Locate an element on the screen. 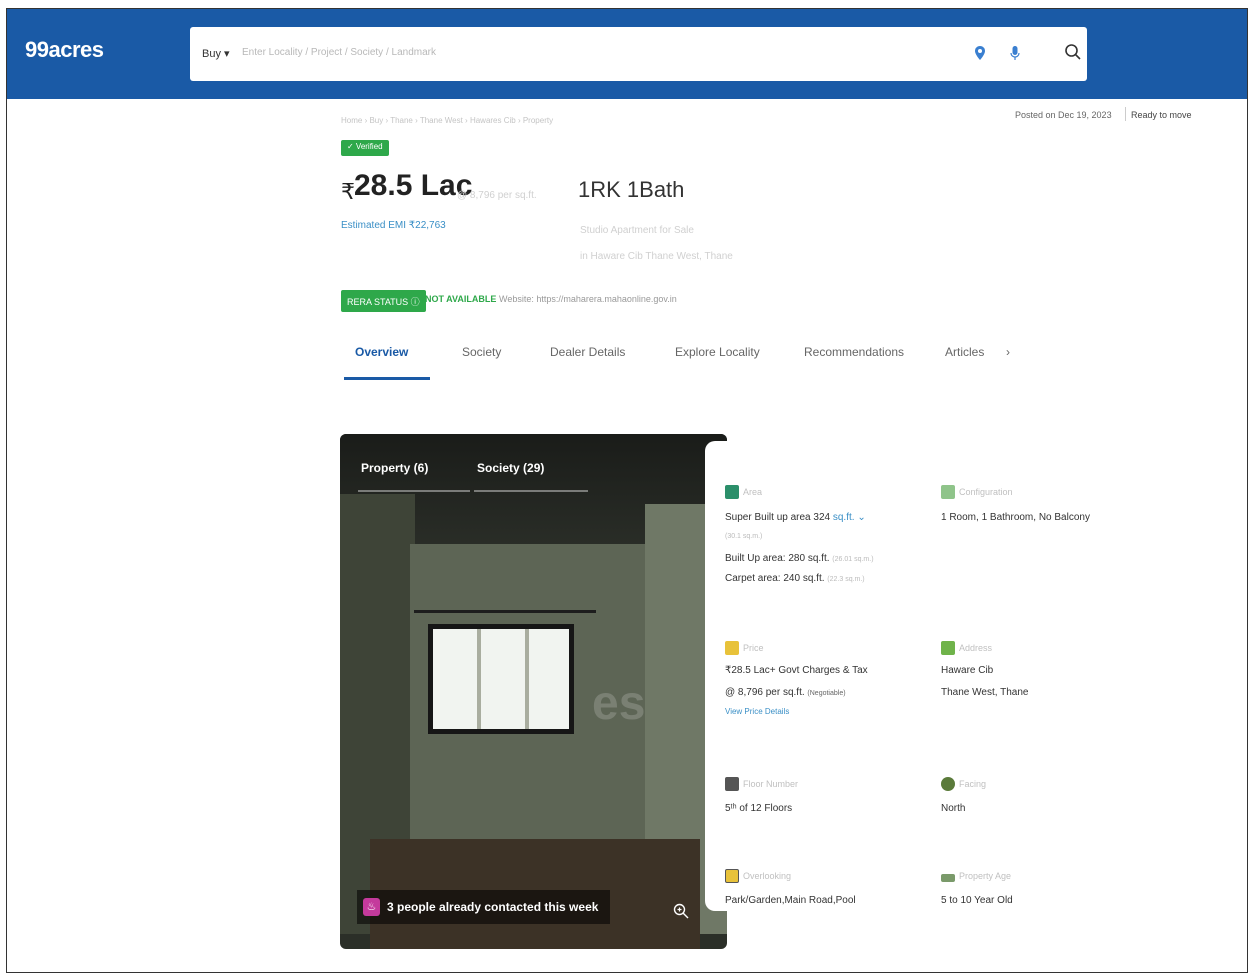  possession-status: Ready to move is located at coordinates (1161, 115).